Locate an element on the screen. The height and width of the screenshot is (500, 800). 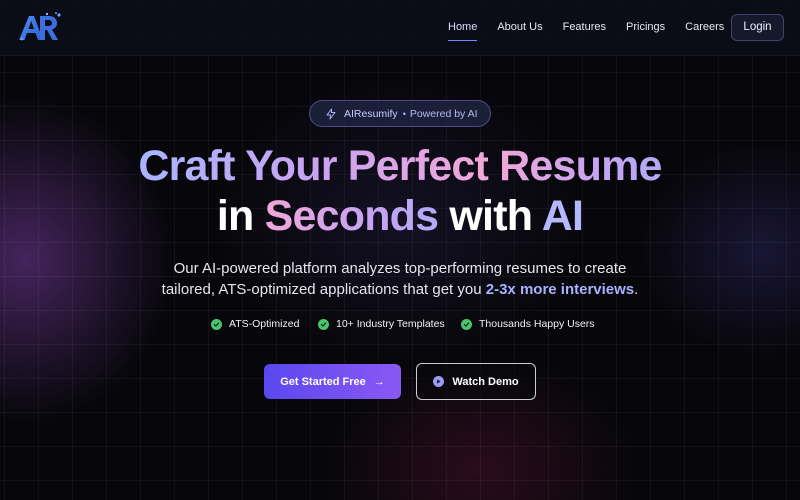
get-started-button: Get Started Free → is located at coordinates (332, 381).